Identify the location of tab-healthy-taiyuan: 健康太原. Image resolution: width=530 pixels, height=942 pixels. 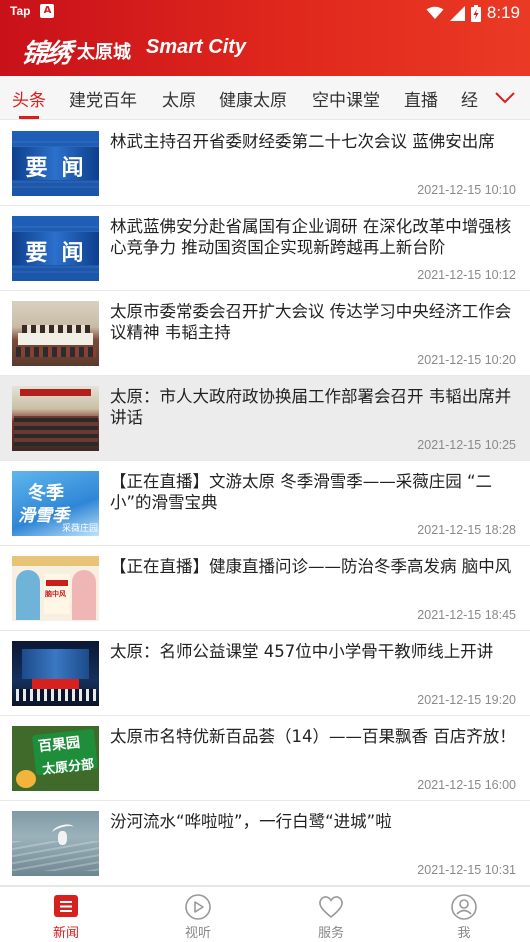
(253, 98).